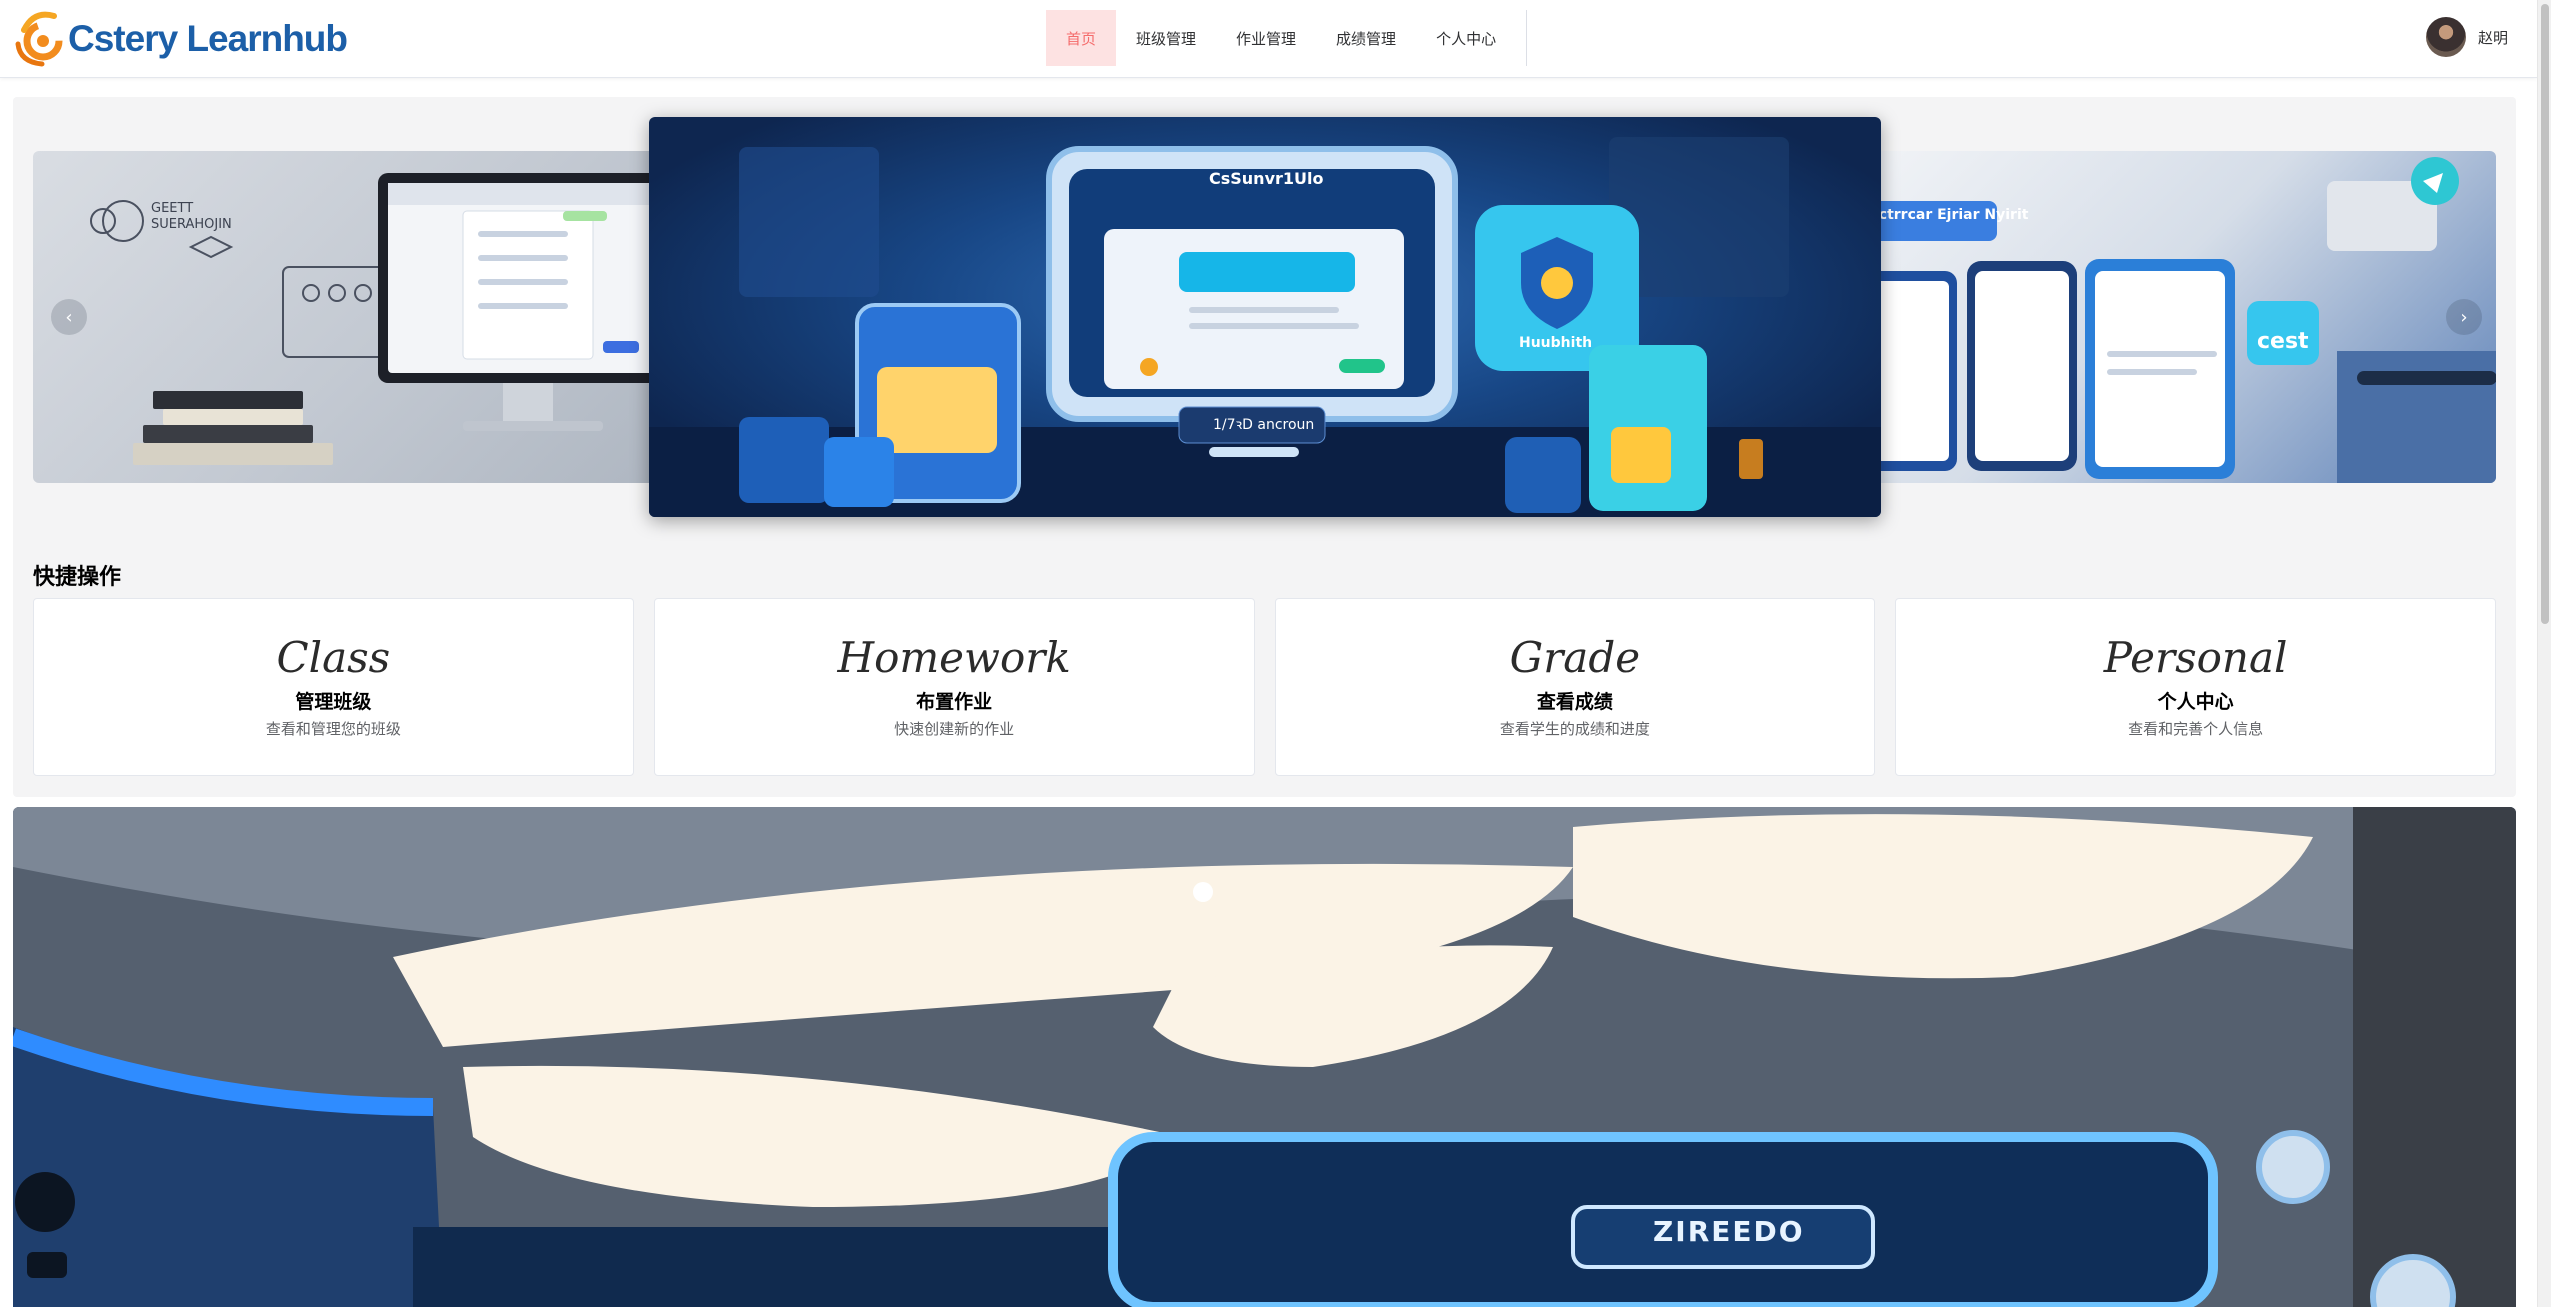 Image resolution: width=2551 pixels, height=1307 pixels. I want to click on slide-center-badge: Huubhith, so click(1556, 343).